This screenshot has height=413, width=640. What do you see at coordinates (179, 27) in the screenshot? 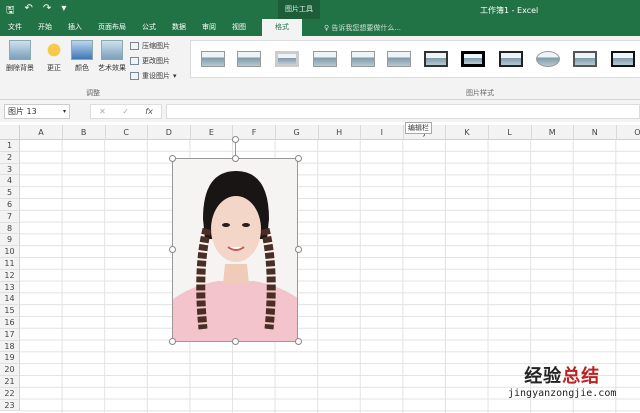
I see `tab-data: 数据` at bounding box center [179, 27].